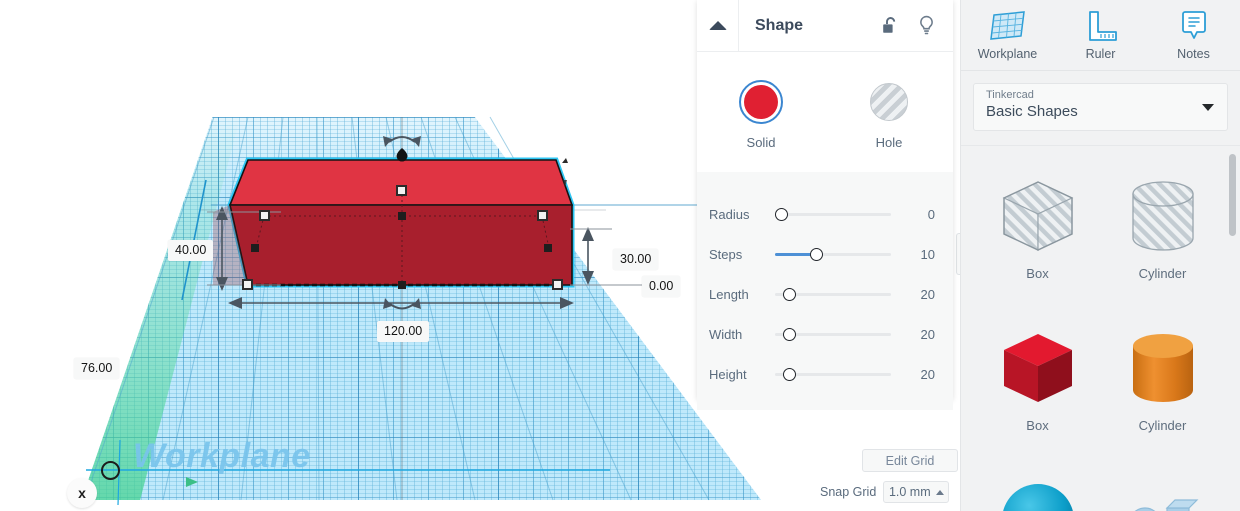  I want to click on slider-steps, so click(839, 254).